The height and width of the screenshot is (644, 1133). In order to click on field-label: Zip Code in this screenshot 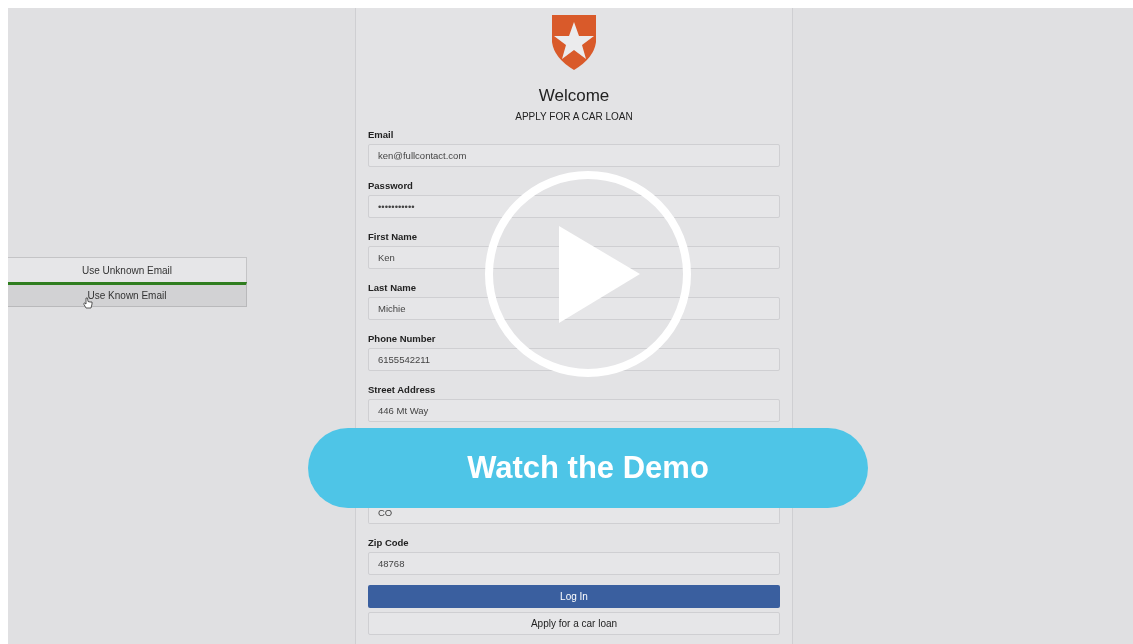, I will do `click(389, 543)`.